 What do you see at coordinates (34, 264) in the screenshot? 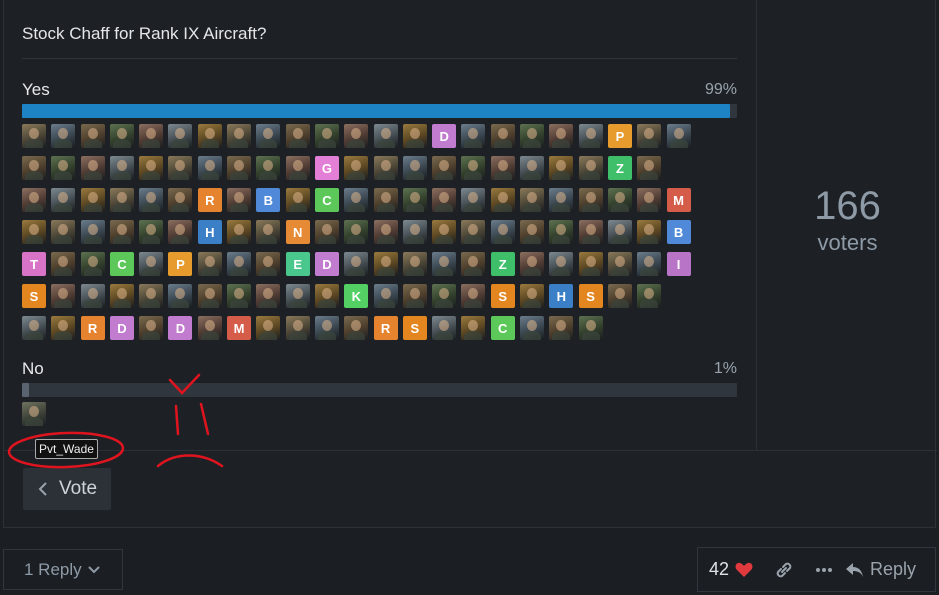
I see `voter-avatar-letter: T` at bounding box center [34, 264].